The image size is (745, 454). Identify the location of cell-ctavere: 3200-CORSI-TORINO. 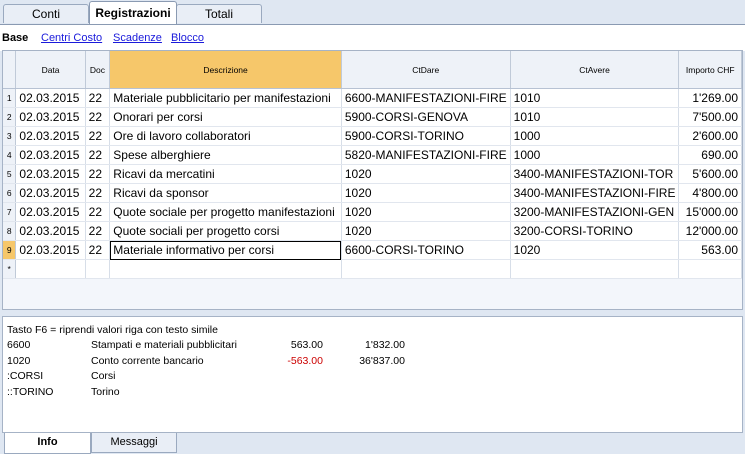
(595, 231).